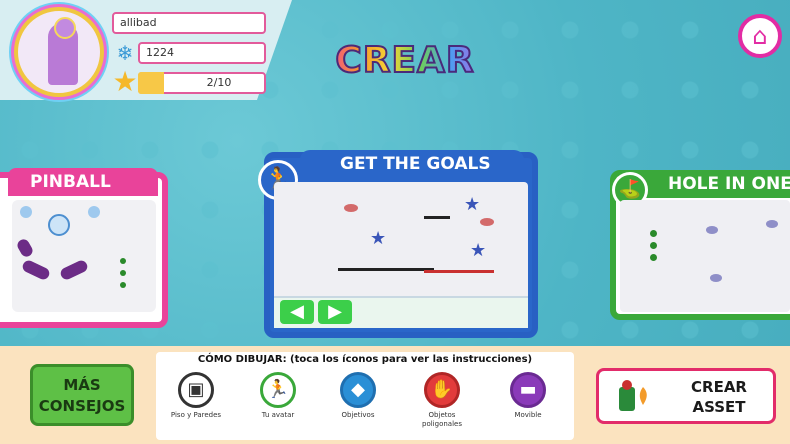 The width and height of the screenshot is (790, 444). I want to click on star-icon: ★, so click(125, 81).